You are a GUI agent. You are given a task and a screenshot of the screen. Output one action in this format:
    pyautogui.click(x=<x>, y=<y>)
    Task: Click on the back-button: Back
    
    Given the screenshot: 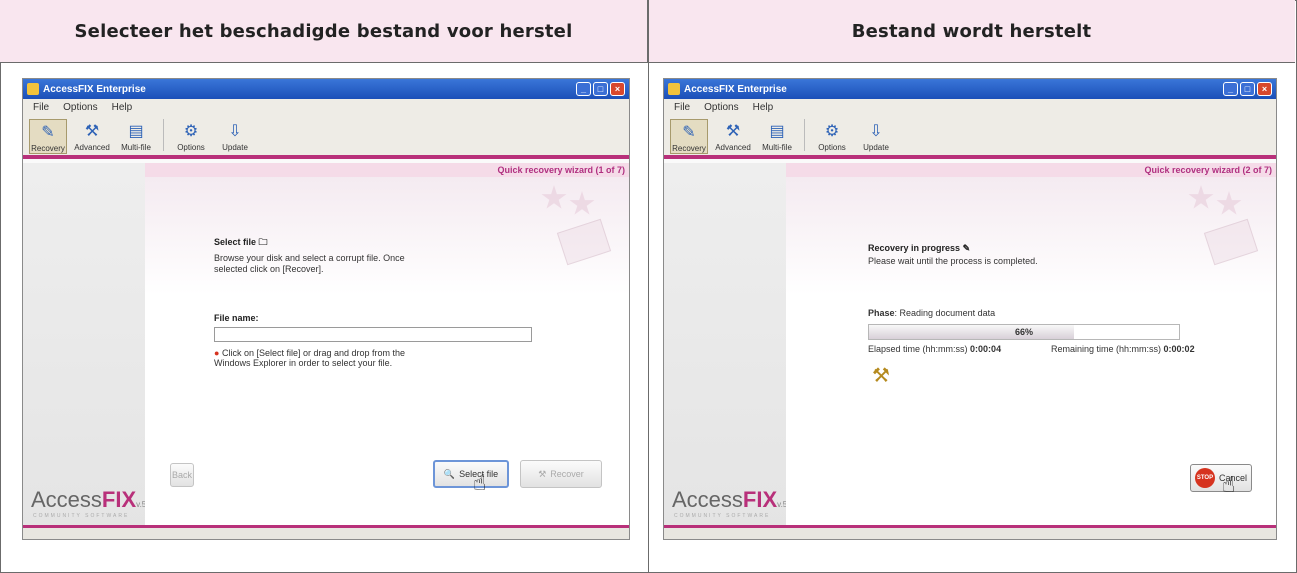 What is the action you would take?
    pyautogui.click(x=182, y=475)
    